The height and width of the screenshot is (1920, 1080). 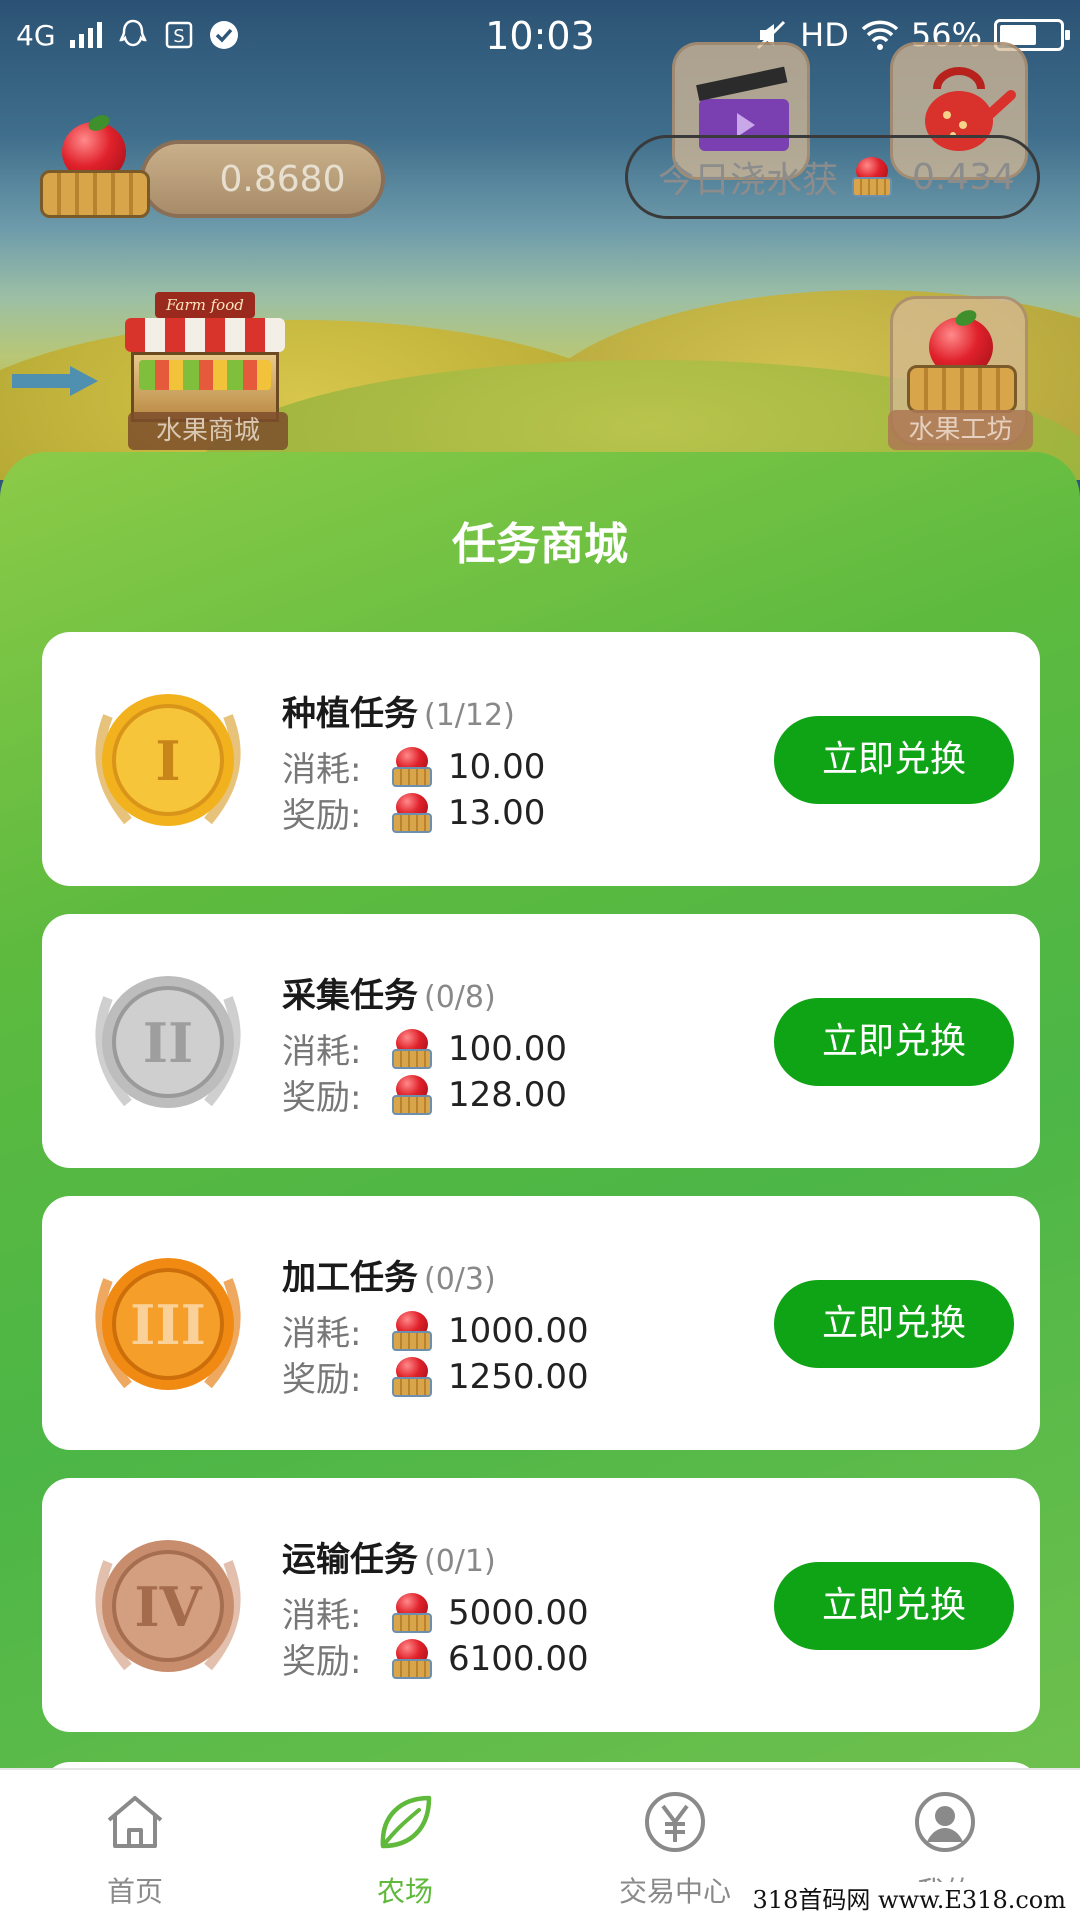 I want to click on medal-numeral: III, so click(x=168, y=1325).